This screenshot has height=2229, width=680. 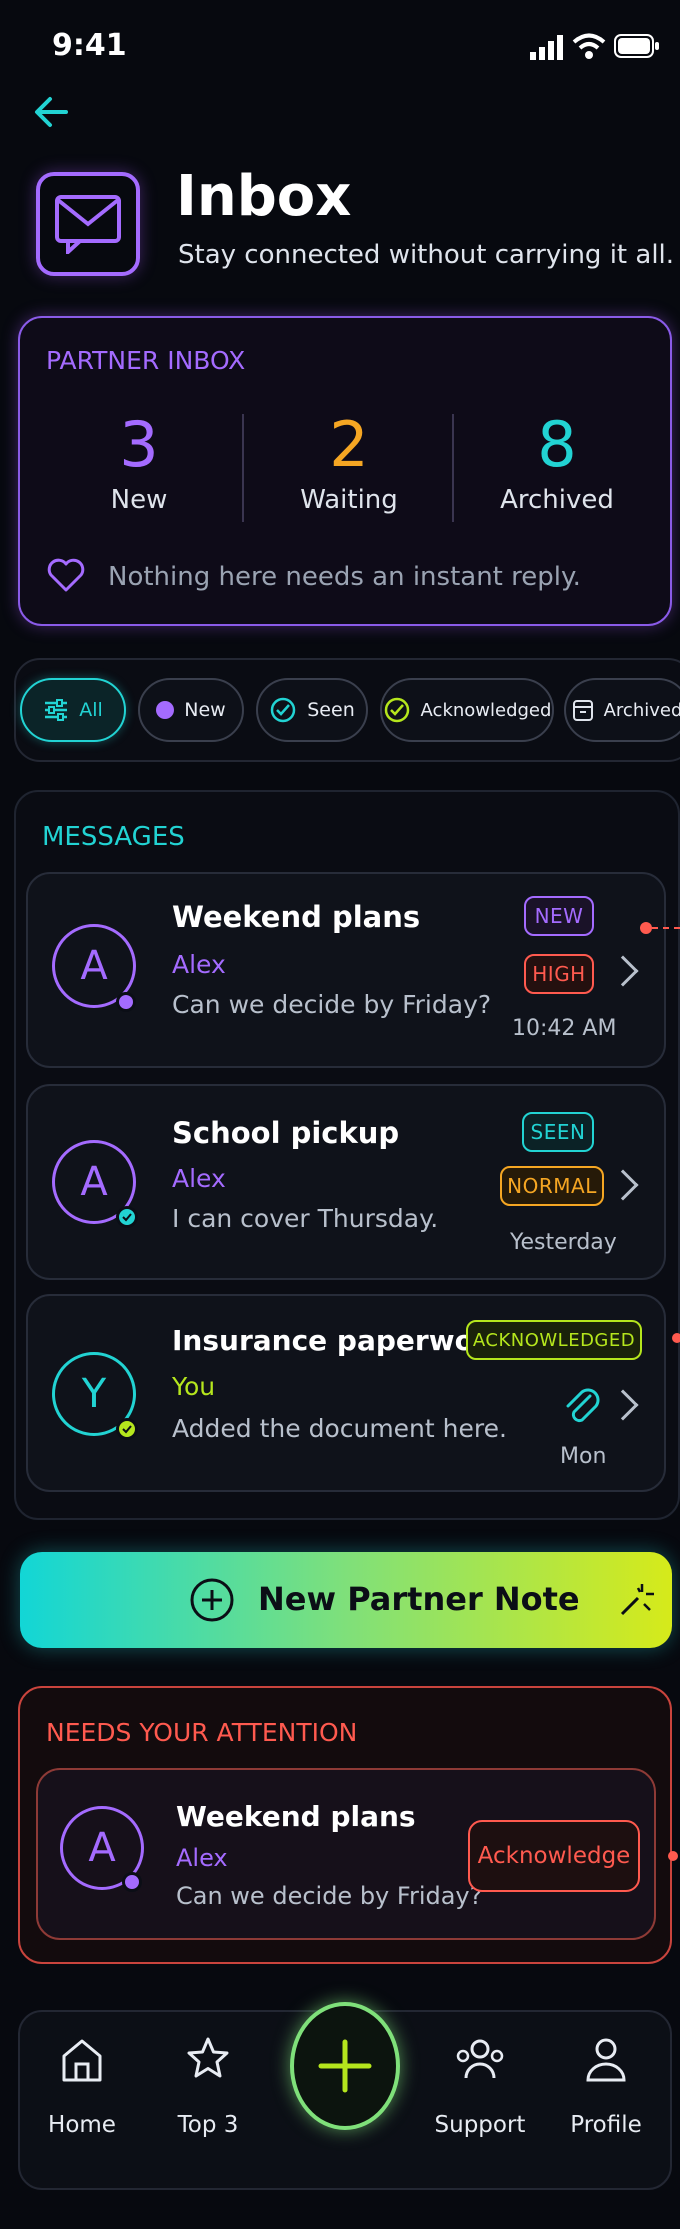 What do you see at coordinates (480, 2125) in the screenshot?
I see `nav-label: Support` at bounding box center [480, 2125].